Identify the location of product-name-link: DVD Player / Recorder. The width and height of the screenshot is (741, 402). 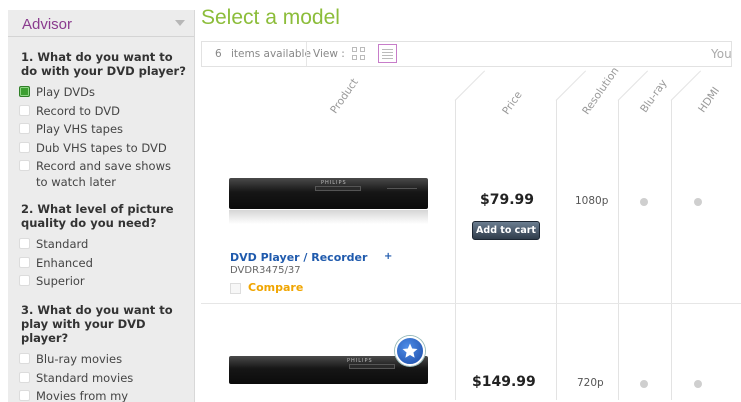
(298, 257).